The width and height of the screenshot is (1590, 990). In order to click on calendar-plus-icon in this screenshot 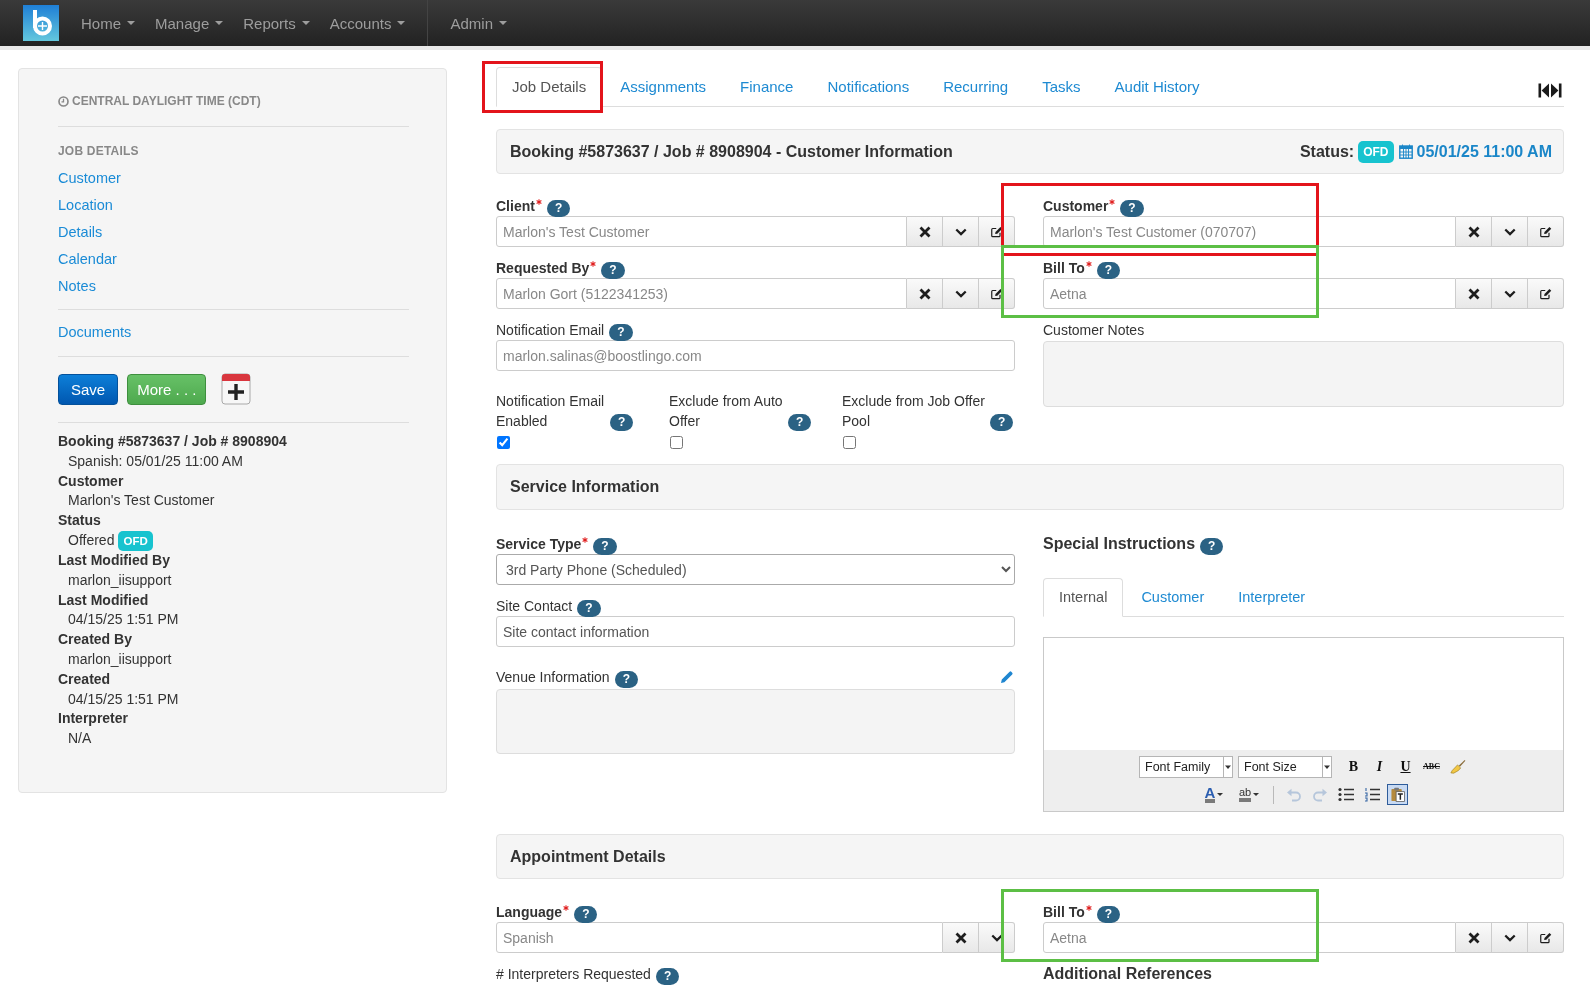, I will do `click(236, 389)`.